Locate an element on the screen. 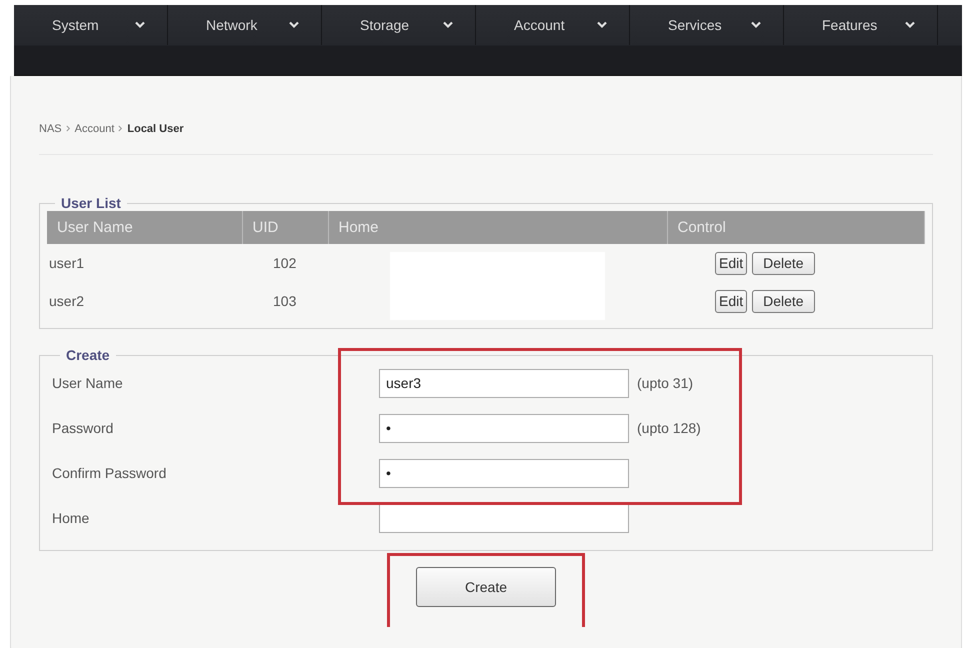 The width and height of the screenshot is (970, 648). breadcrumb-current: Local User is located at coordinates (155, 129).